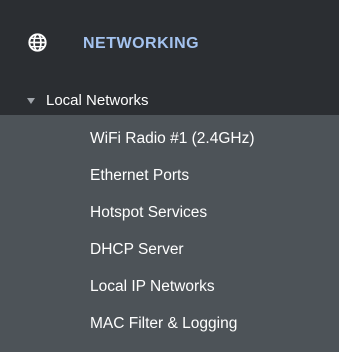 This screenshot has height=352, width=339. I want to click on submenu-item-ethernet-ports: Ethernet Ports, so click(169, 176).